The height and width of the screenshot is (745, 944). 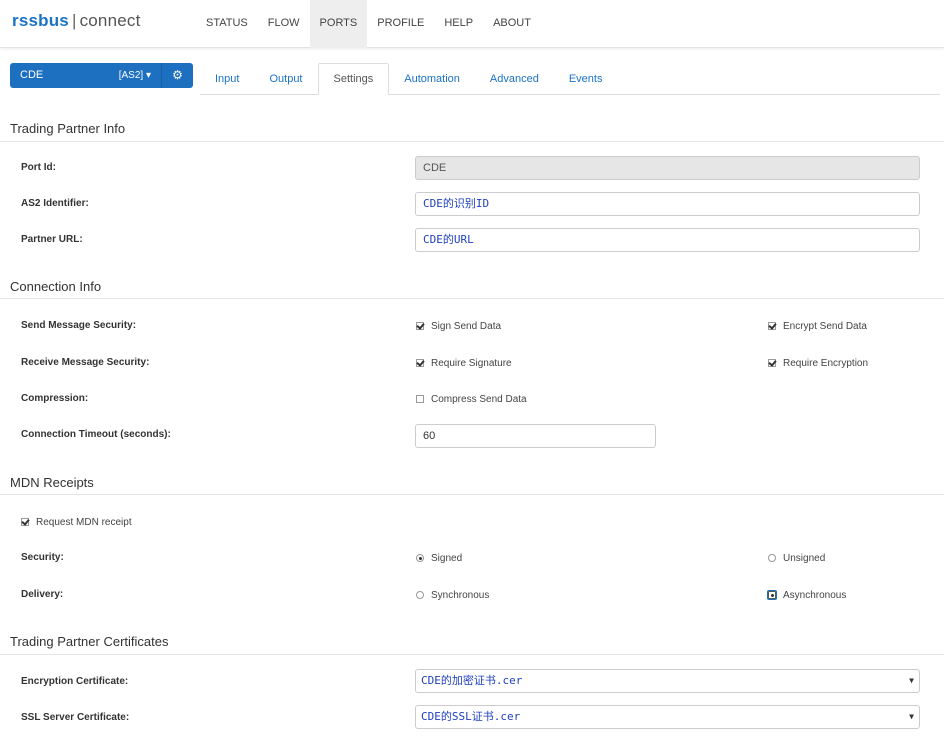 I want to click on nav-ports: PORTS, so click(x=338, y=24).